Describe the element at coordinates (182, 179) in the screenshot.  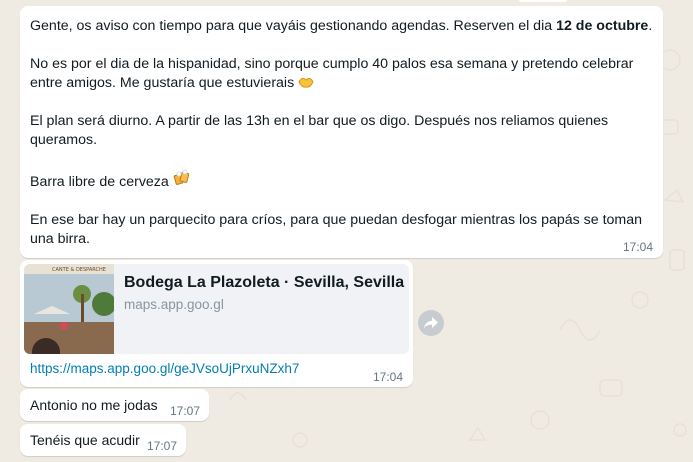
I see `beer-mugs-emoji` at that location.